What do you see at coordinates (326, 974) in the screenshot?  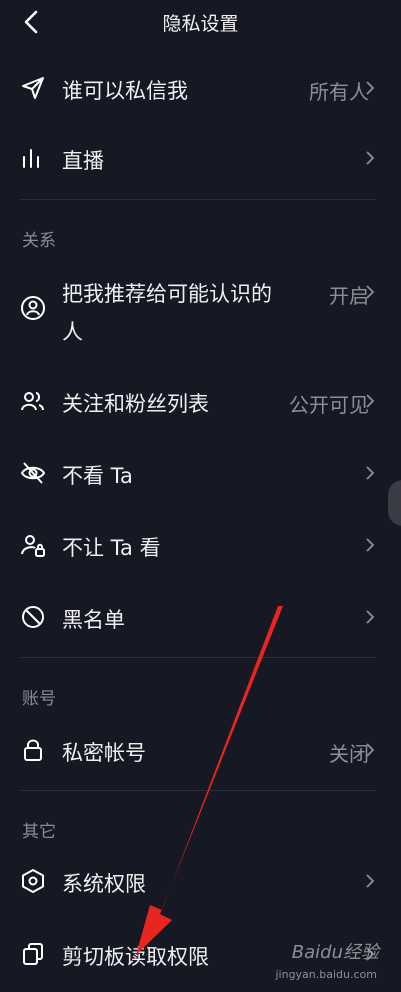 I see `watermark-url: jingyan.baidu.com` at bounding box center [326, 974].